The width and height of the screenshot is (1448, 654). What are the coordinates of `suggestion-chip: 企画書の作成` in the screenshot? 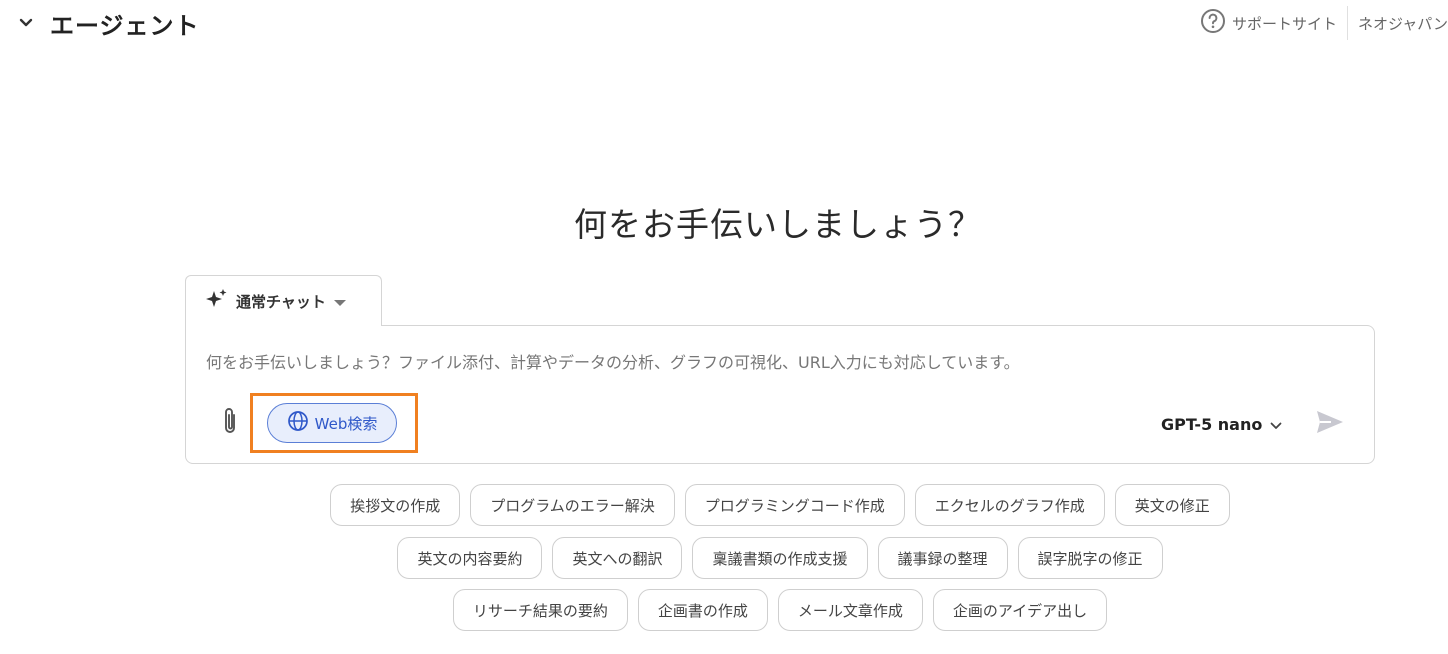 It's located at (702, 610).